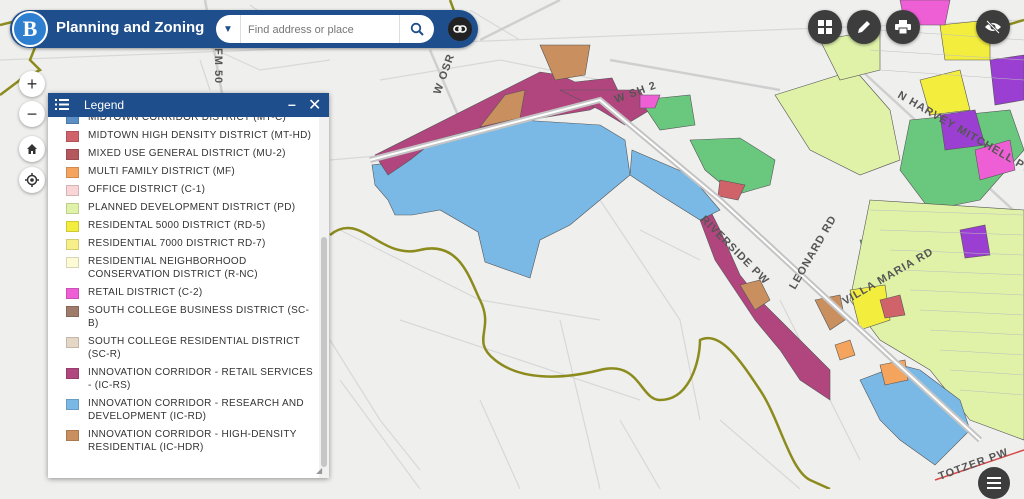 This screenshot has width=1024, height=499. I want to click on zoom-in-icon: +, so click(32, 84).